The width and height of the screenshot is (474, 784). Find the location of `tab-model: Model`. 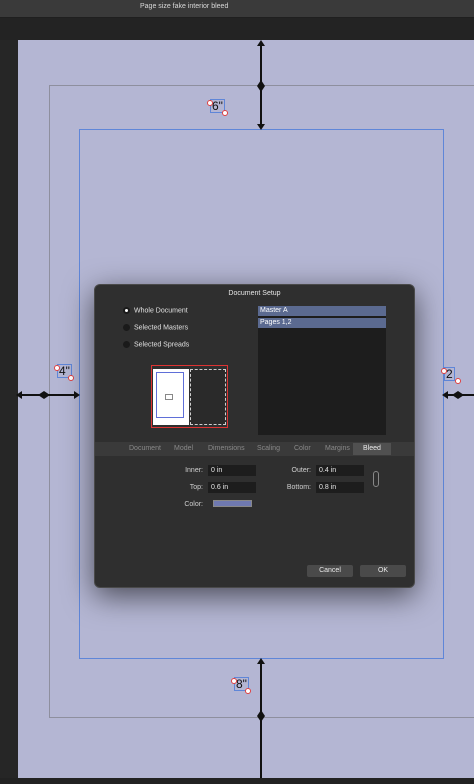

tab-model: Model is located at coordinates (183, 448).